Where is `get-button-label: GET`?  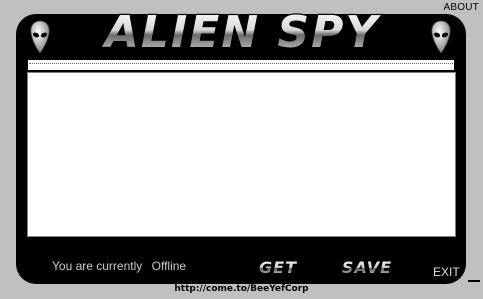
get-button-label: GET is located at coordinates (278, 267).